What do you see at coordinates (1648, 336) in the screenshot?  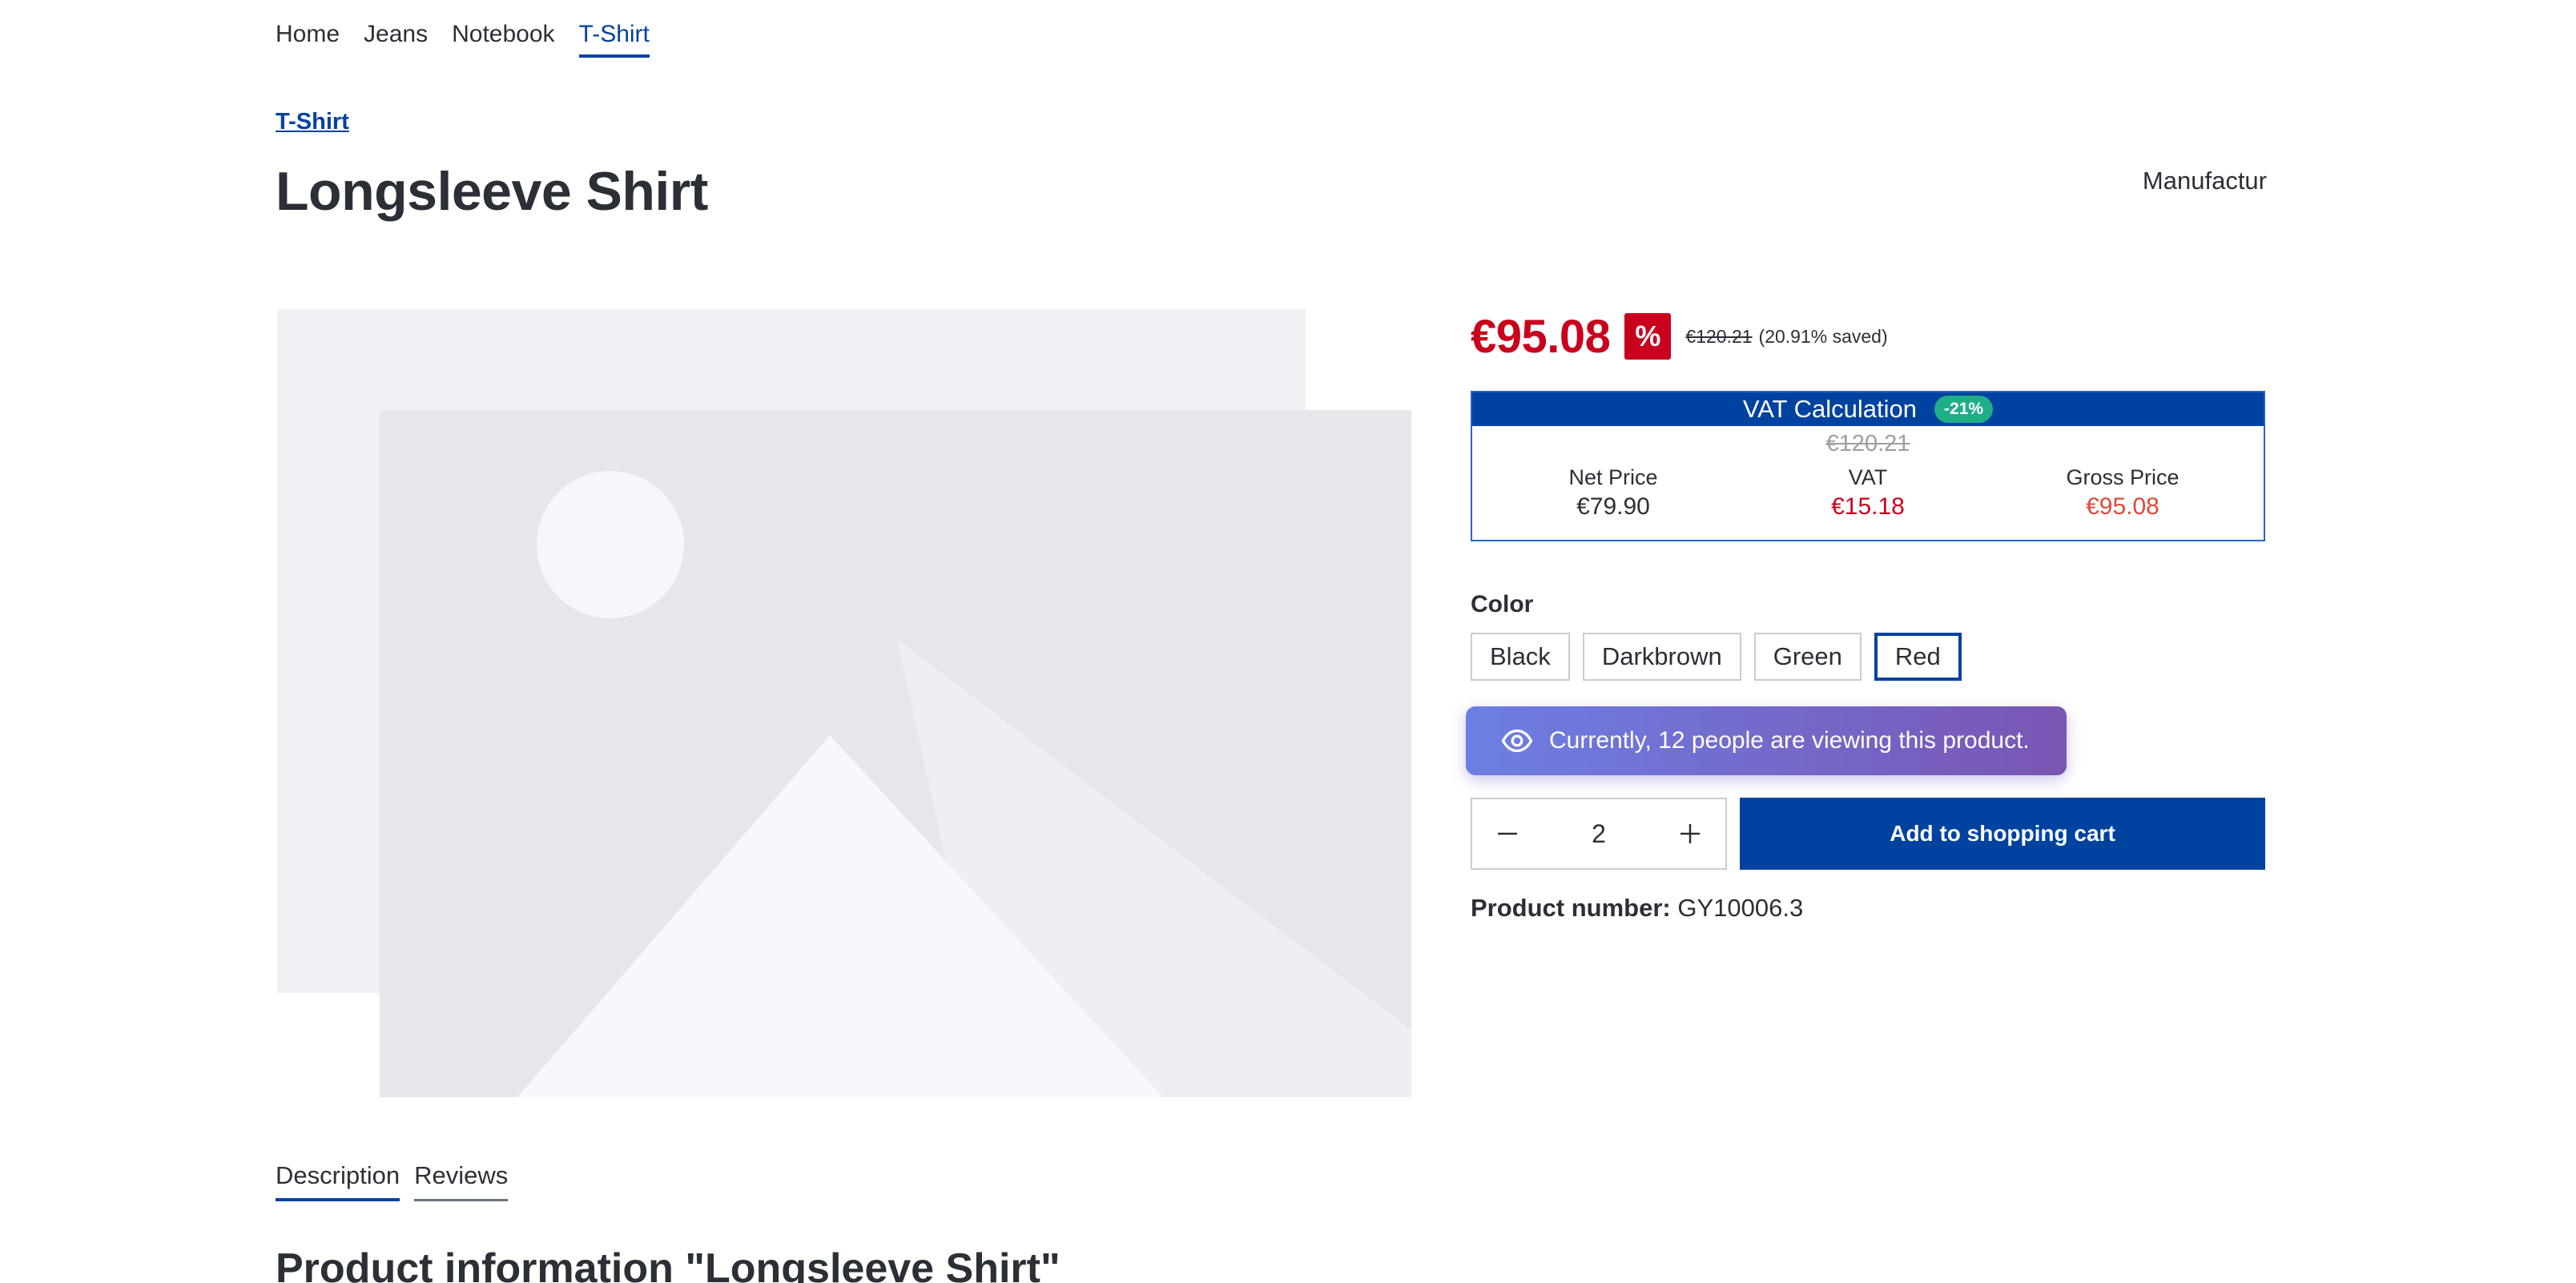 I see `discount-percent-badge: %` at bounding box center [1648, 336].